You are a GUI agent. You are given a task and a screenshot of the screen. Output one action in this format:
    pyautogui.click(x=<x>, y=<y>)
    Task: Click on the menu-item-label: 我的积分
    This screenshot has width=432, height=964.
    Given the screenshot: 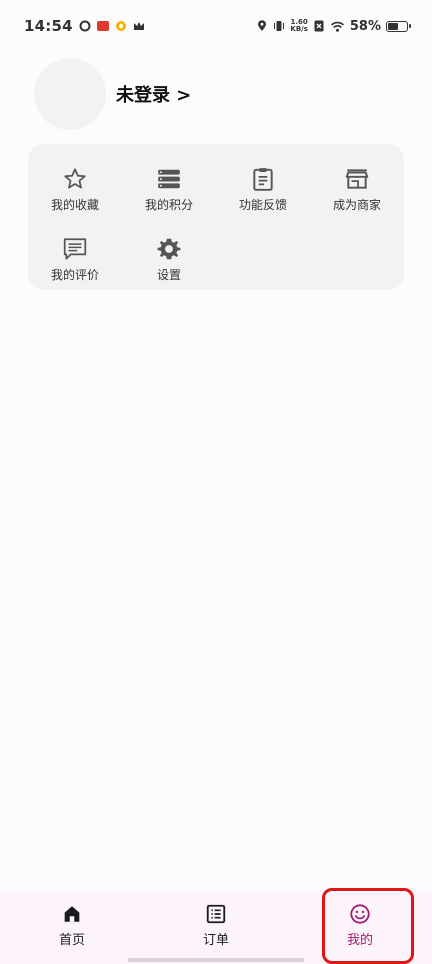 What is the action you would take?
    pyautogui.click(x=168, y=204)
    